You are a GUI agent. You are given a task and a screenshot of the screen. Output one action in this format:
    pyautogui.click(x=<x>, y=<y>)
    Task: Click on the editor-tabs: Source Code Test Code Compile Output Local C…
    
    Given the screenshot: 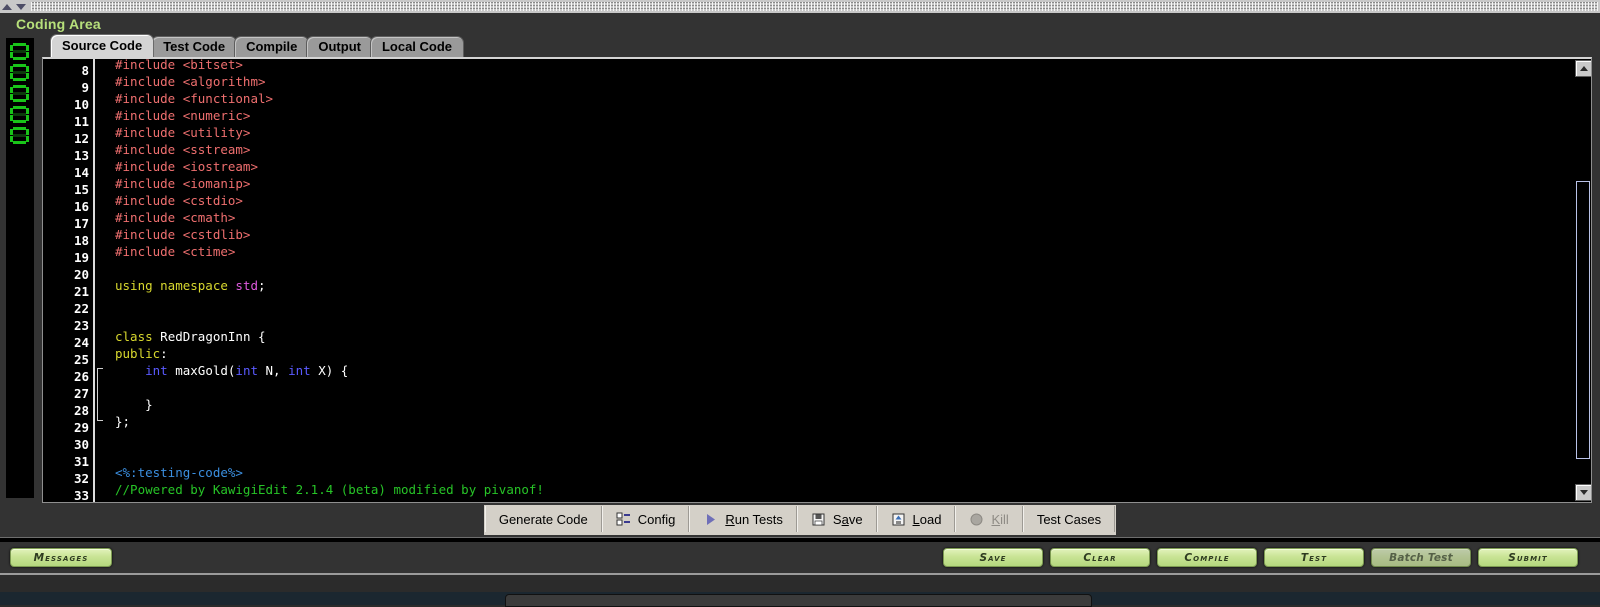 What is the action you would take?
    pyautogui.click(x=817, y=45)
    